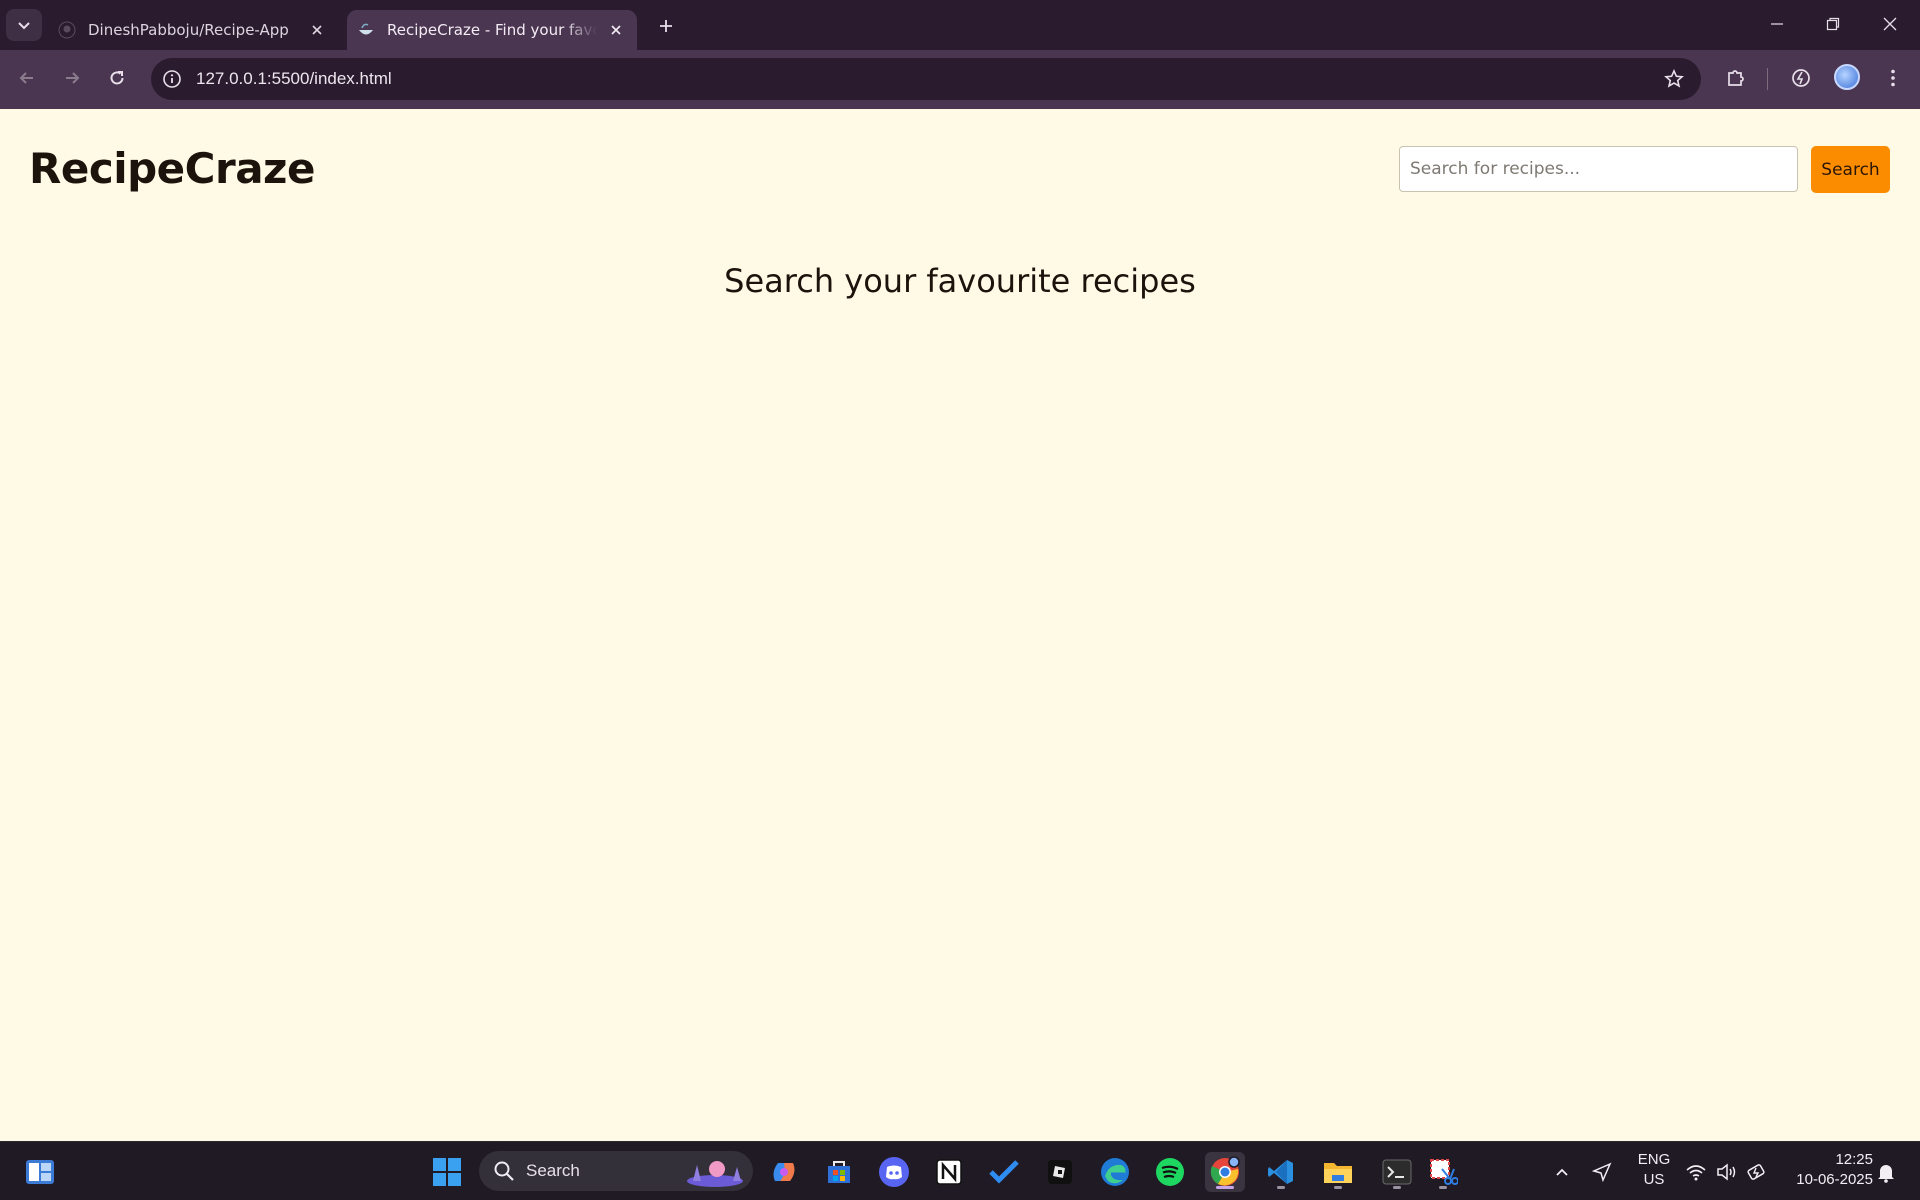  Describe the element at coordinates (1847, 77) in the screenshot. I see `profile-avatar` at that location.